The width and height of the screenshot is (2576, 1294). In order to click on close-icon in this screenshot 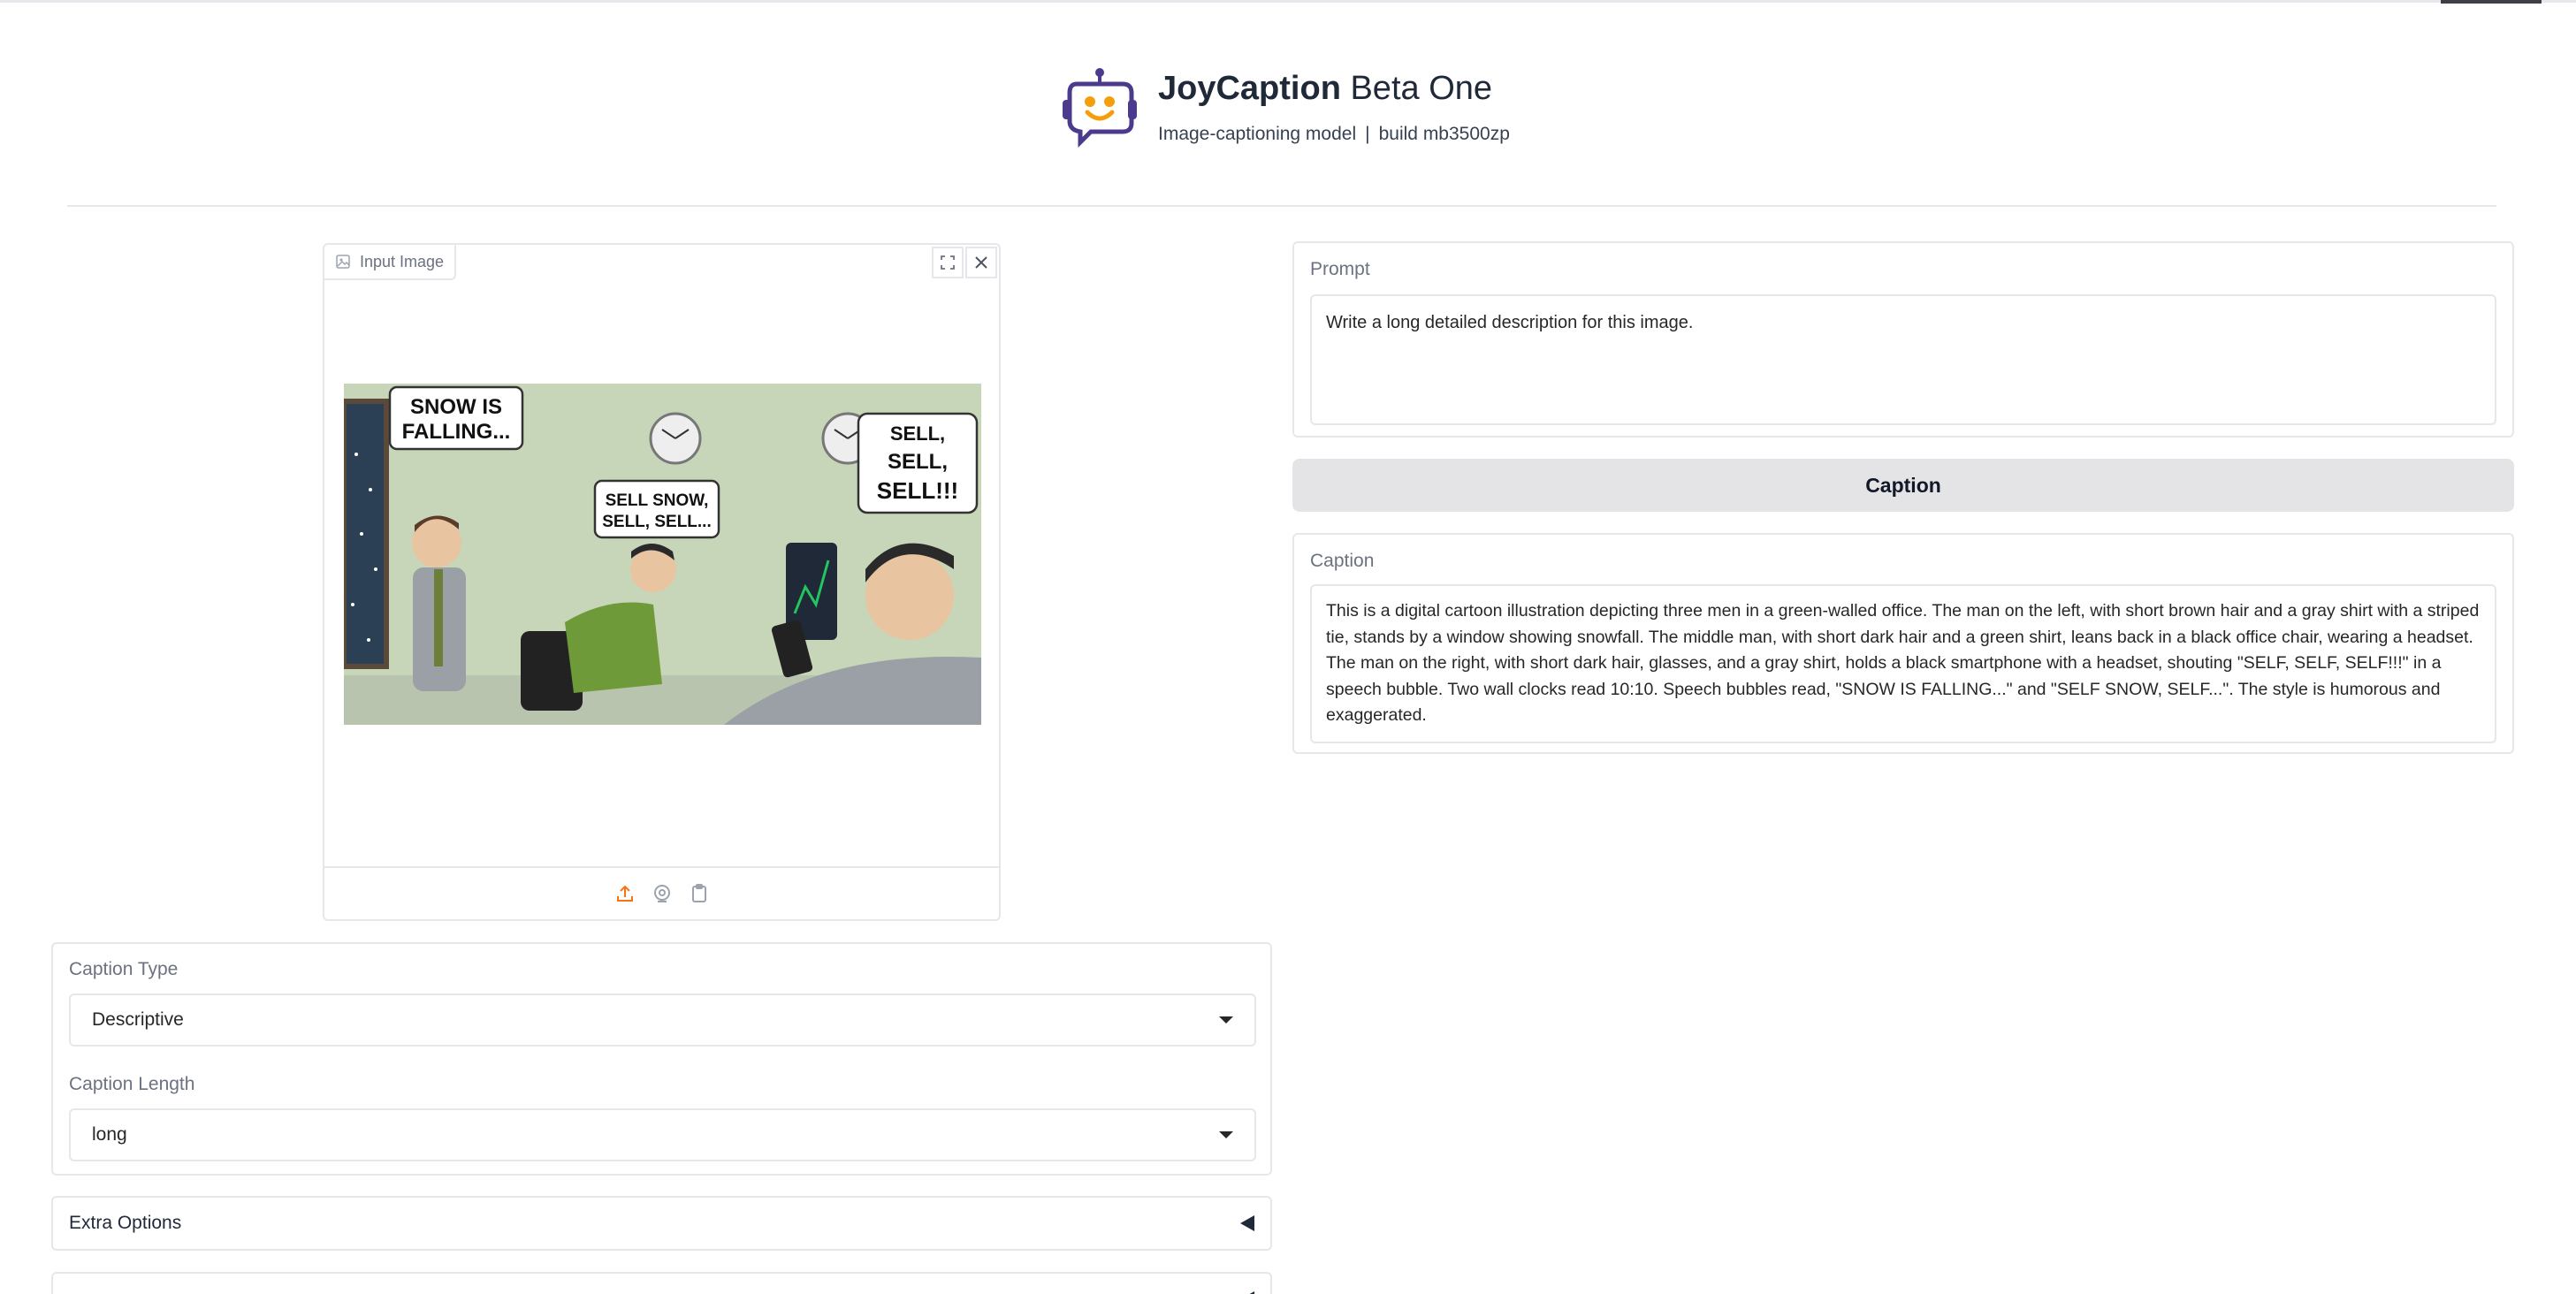, I will do `click(981, 262)`.